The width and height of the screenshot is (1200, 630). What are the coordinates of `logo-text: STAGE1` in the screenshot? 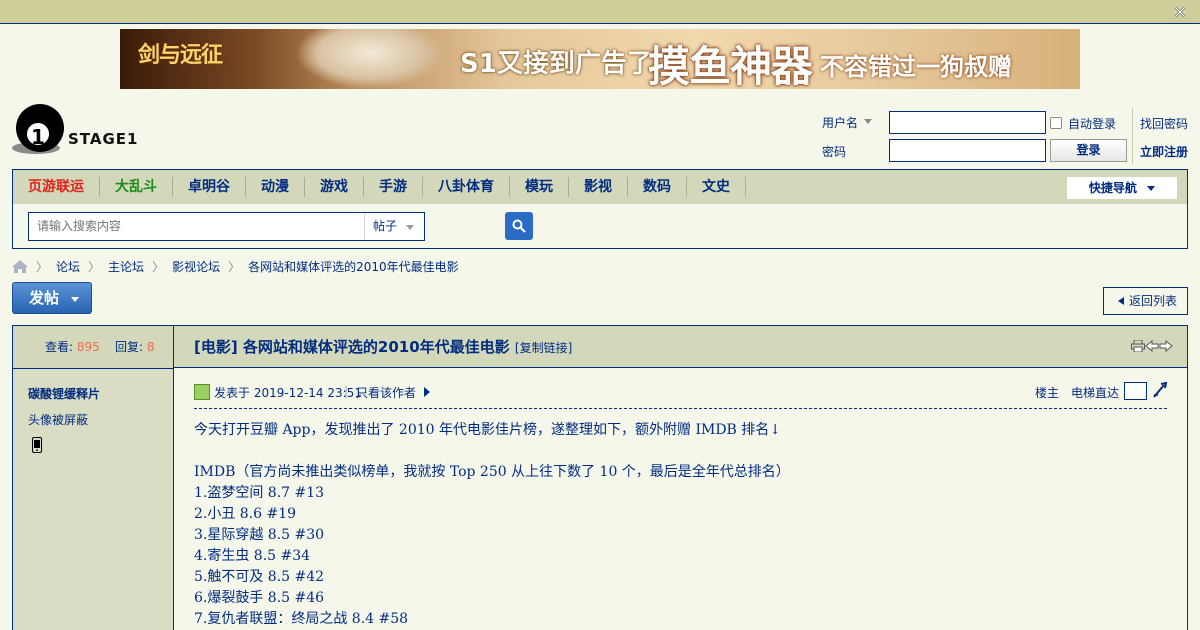 It's located at (103, 139).